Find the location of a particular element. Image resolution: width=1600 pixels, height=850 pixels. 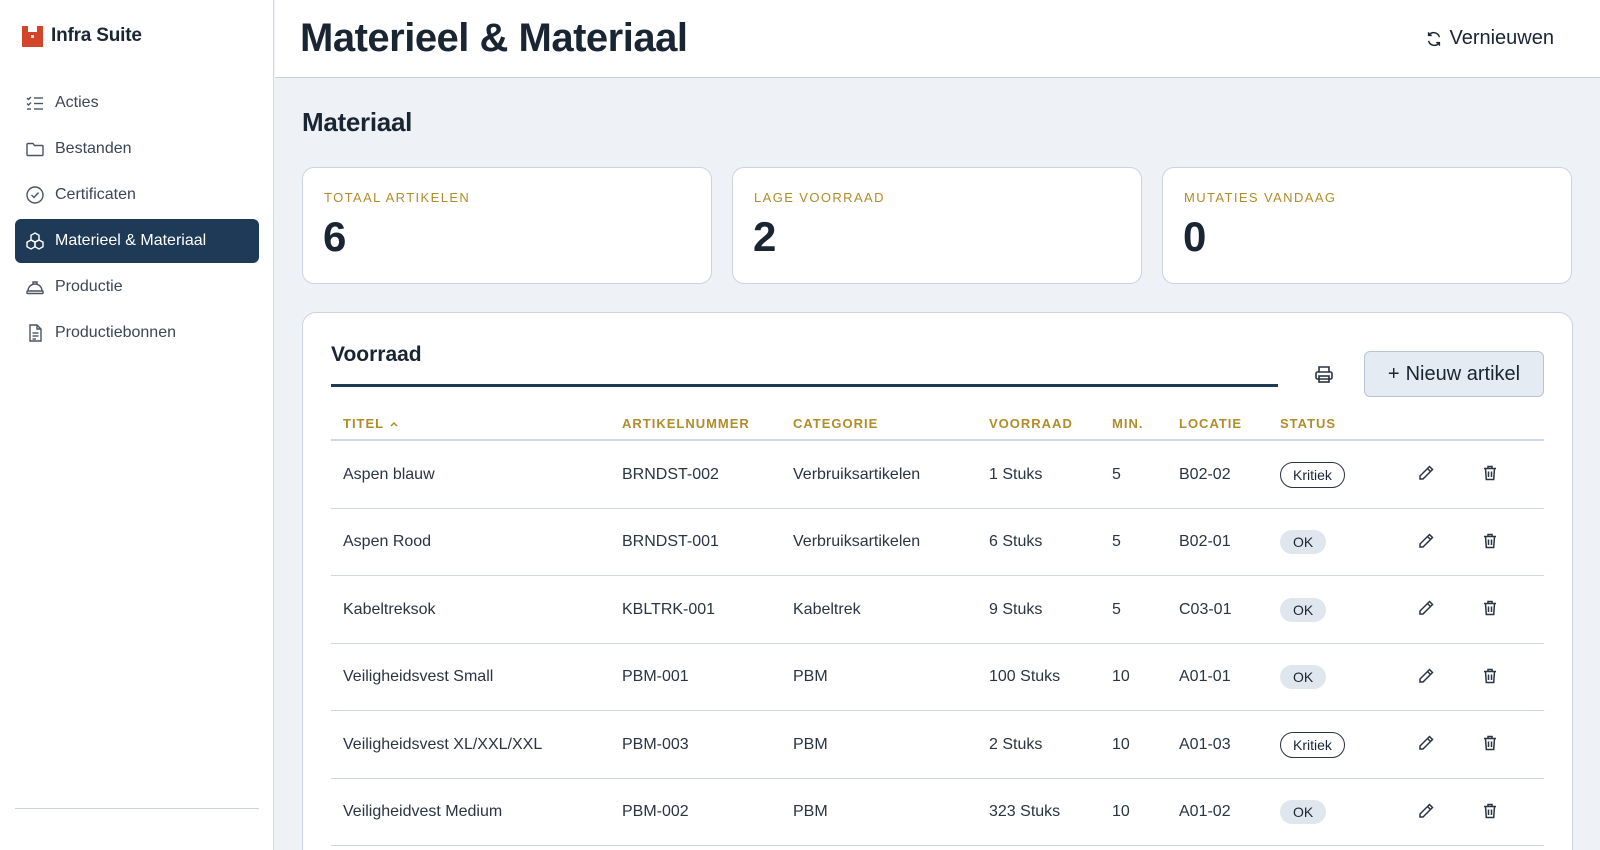

check-circle-icon is located at coordinates (35, 195).